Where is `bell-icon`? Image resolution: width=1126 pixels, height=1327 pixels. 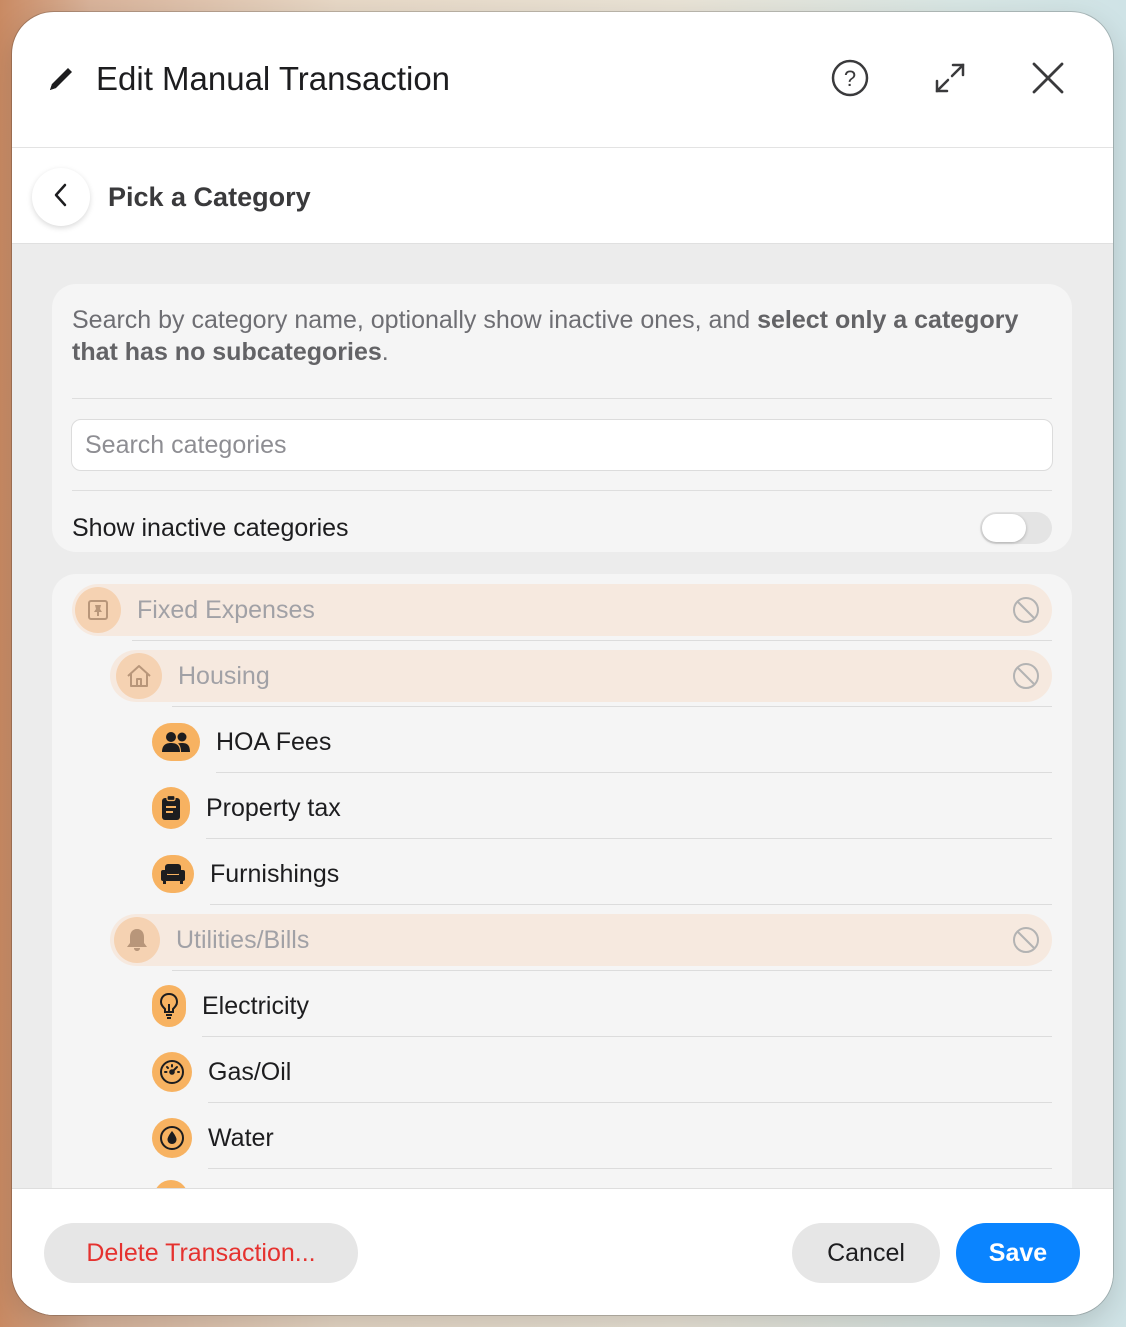
bell-icon is located at coordinates (137, 940).